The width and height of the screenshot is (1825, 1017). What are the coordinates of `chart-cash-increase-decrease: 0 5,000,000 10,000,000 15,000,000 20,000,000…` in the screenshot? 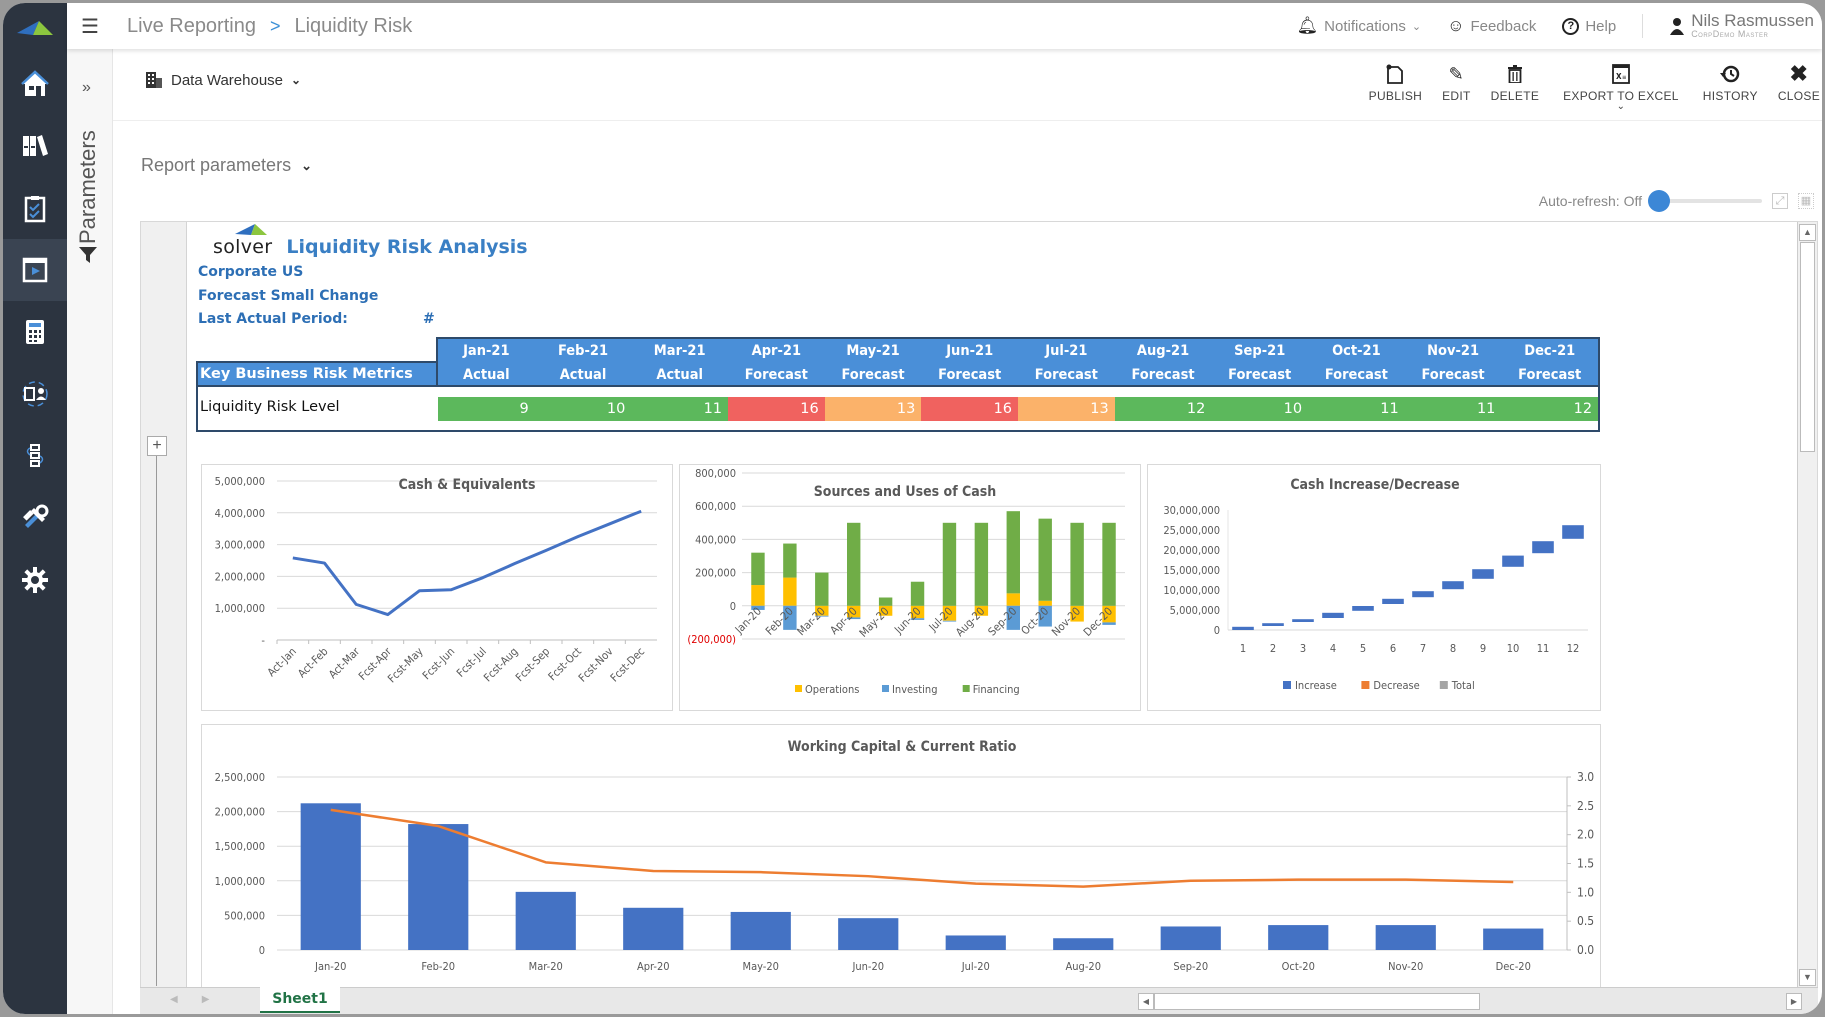 It's located at (1374, 587).